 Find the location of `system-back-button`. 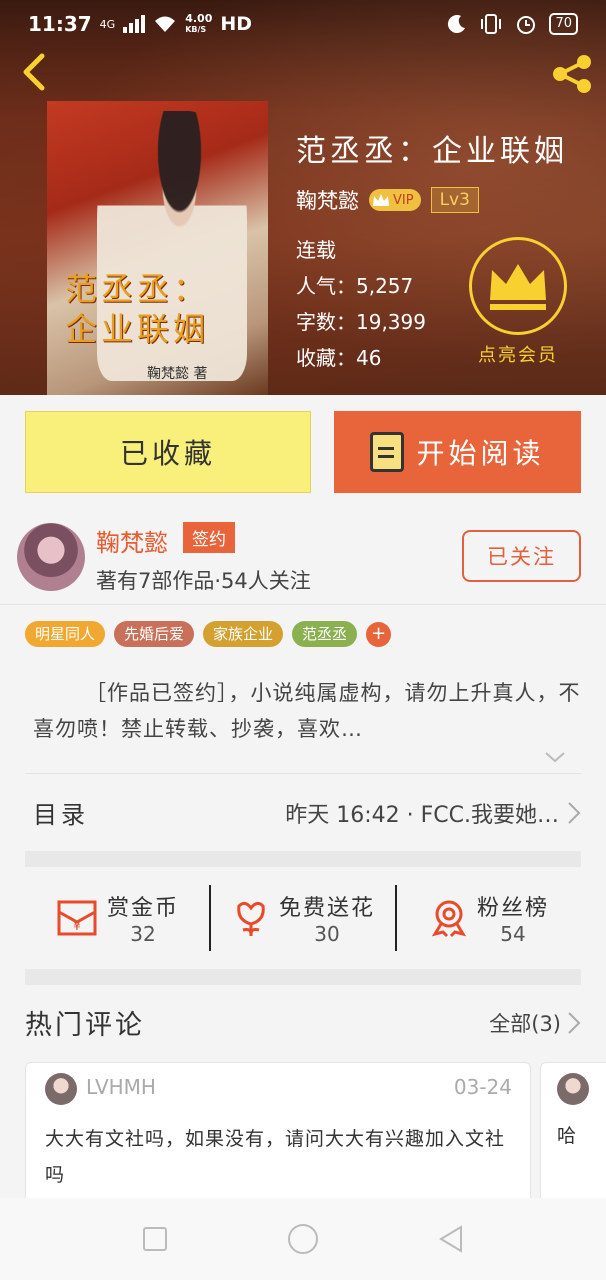

system-back-button is located at coordinates (451, 1239).